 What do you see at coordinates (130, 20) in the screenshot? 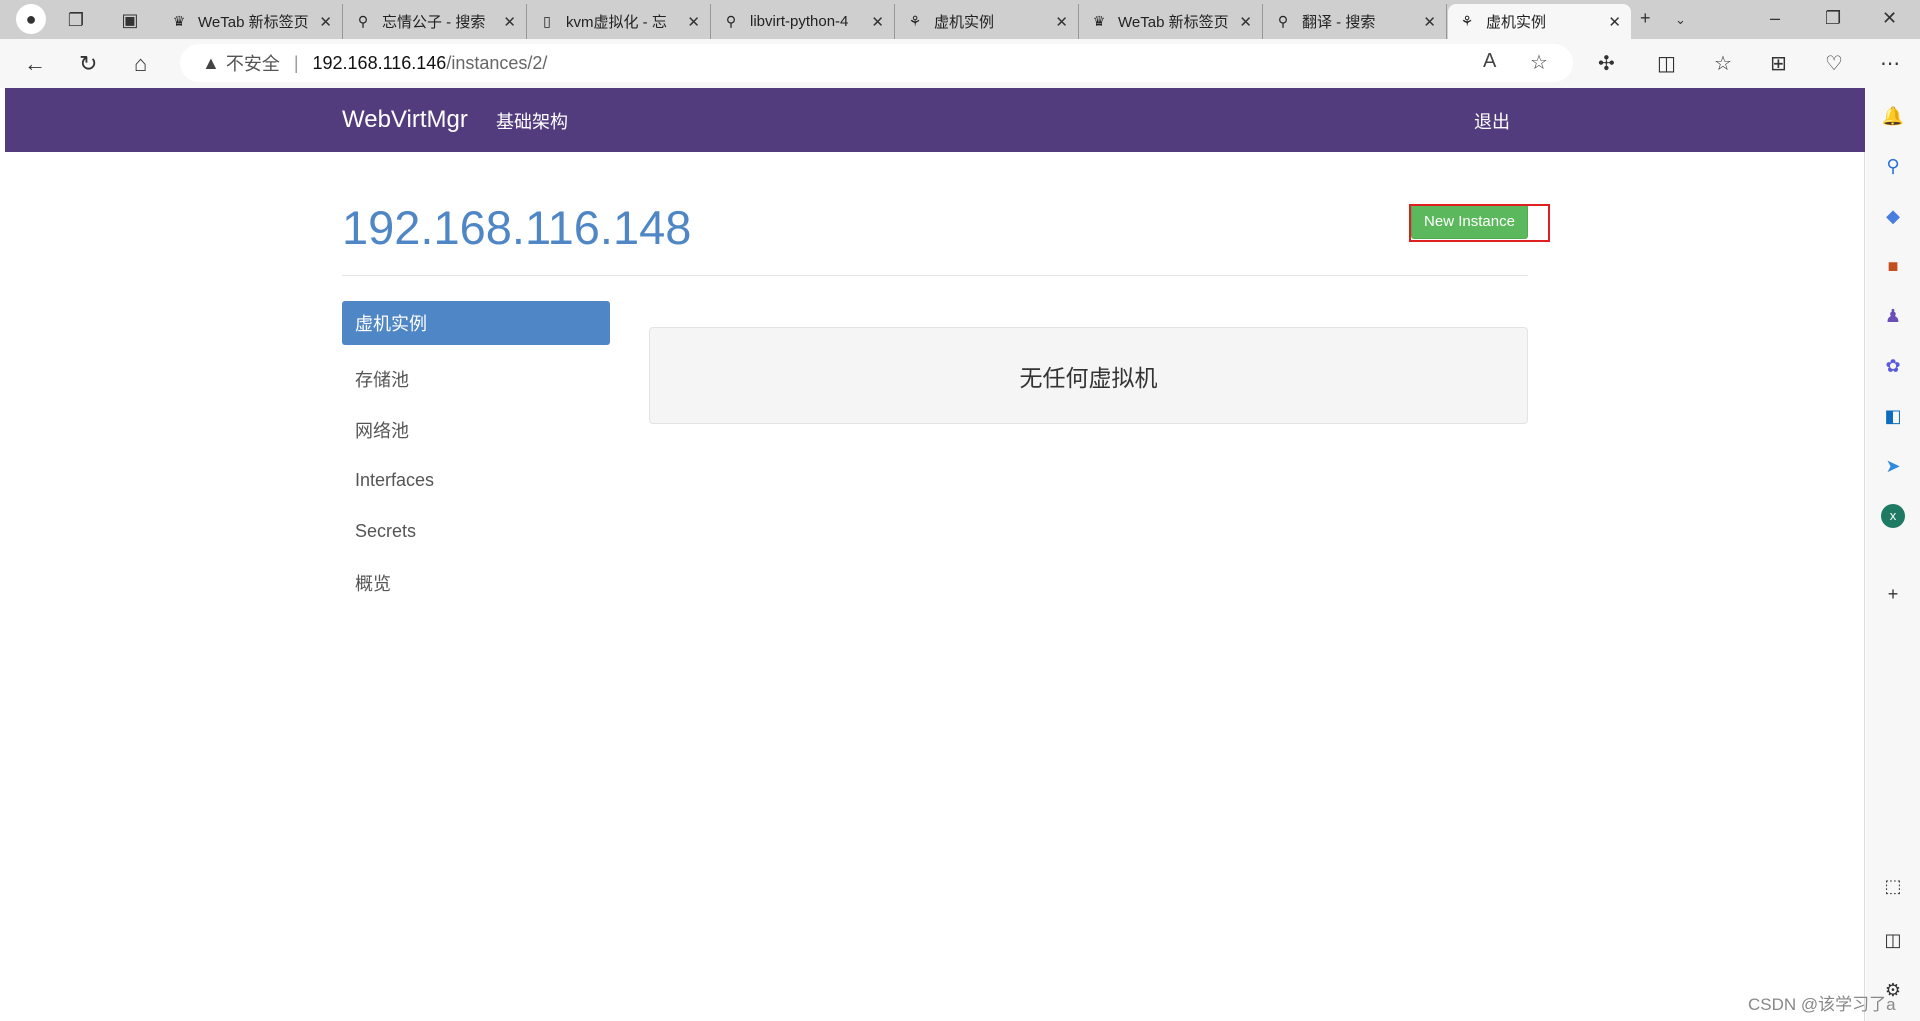
I see `tab-actions-icon: ▣` at bounding box center [130, 20].